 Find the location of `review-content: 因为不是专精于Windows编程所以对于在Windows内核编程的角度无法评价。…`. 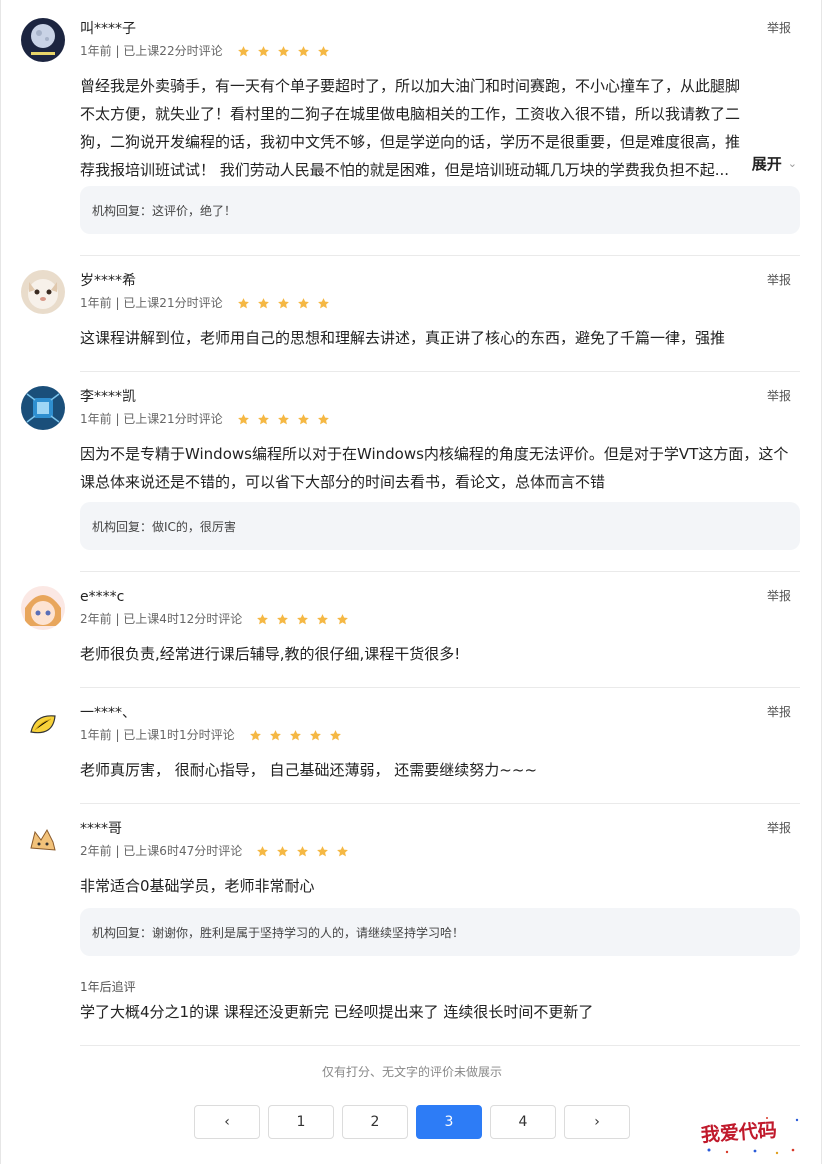

review-content: 因为不是专精于Windows编程所以对于在Windows内核编程的角度无法评价。… is located at coordinates (434, 468).